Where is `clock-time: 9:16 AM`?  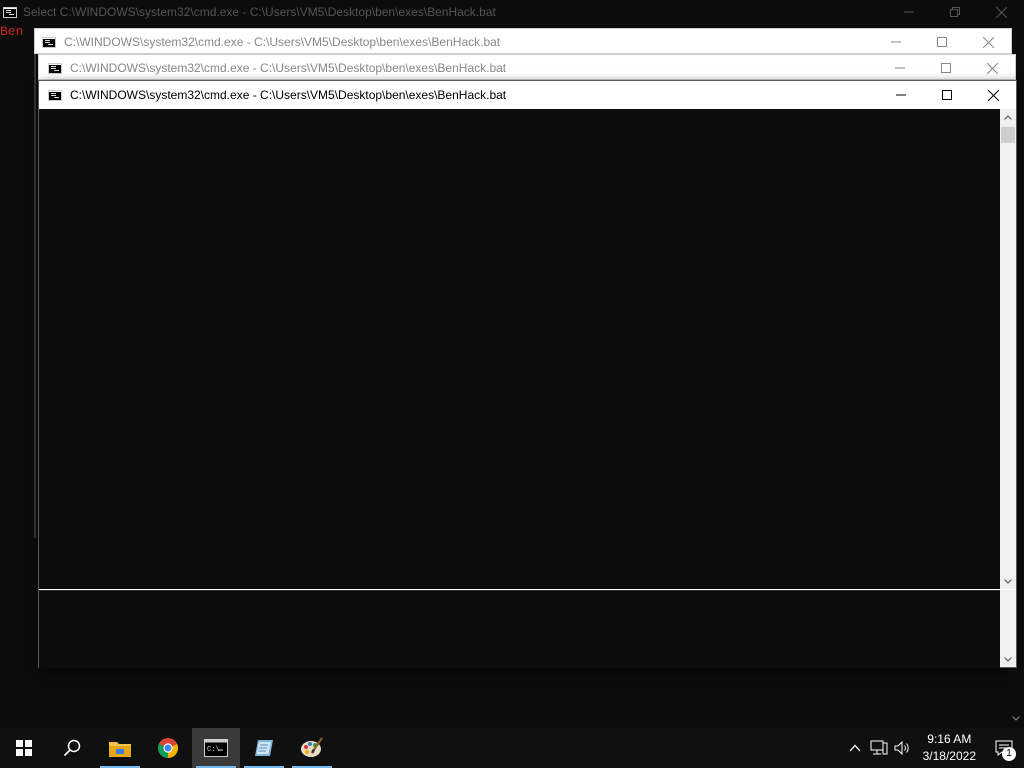 clock-time: 9:16 AM is located at coordinates (949, 739).